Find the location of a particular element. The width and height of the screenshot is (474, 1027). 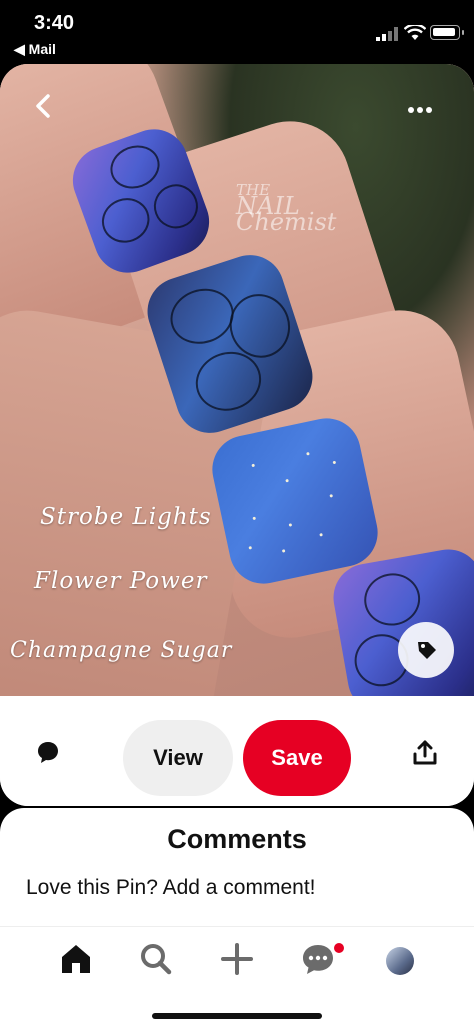

more-icon is located at coordinates (423, 107).